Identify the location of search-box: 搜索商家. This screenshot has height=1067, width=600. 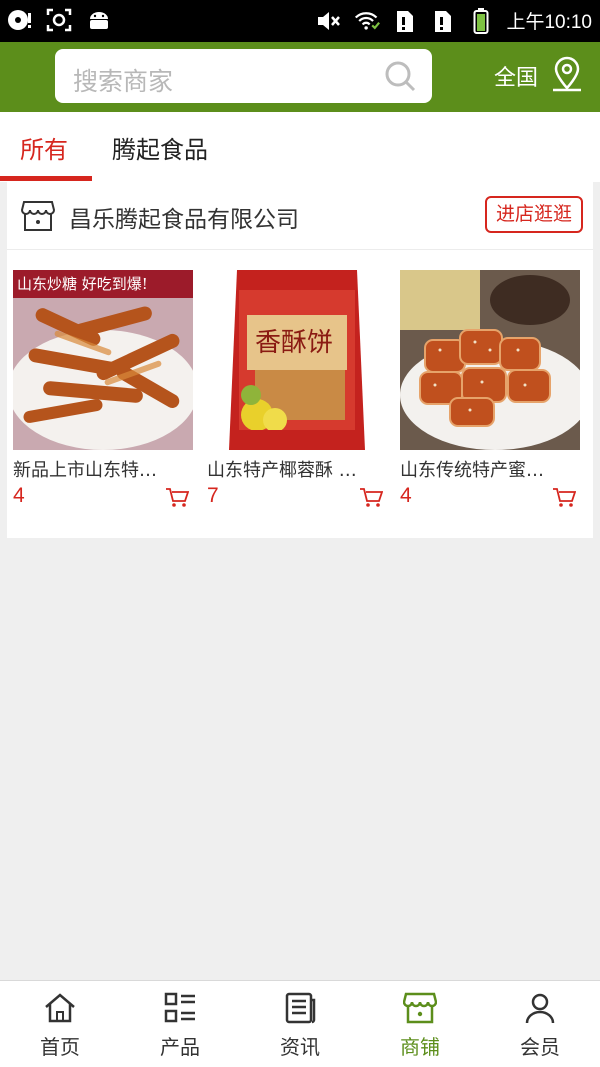
(243, 76).